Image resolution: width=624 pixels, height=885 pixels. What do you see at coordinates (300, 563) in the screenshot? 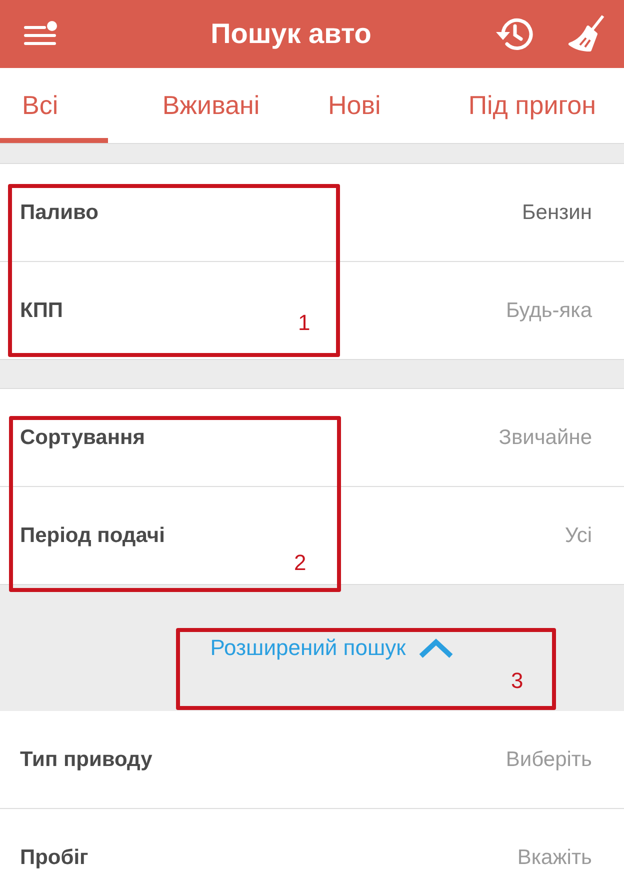
I see `annotation-number: 2` at bounding box center [300, 563].